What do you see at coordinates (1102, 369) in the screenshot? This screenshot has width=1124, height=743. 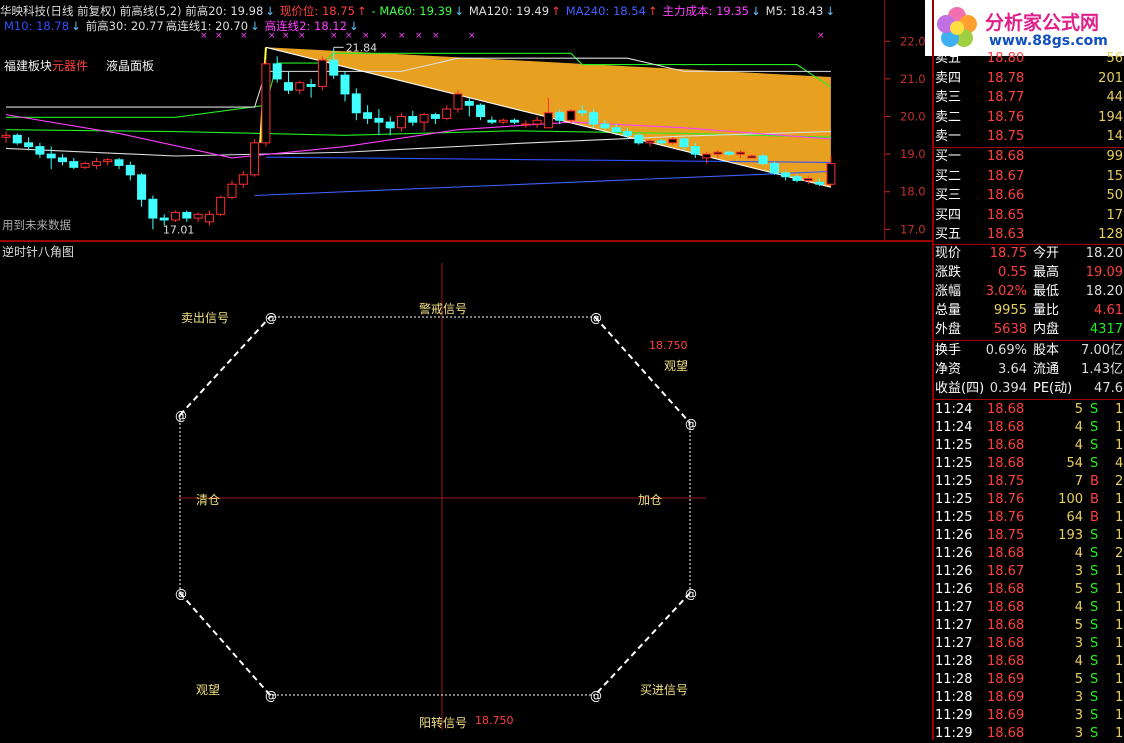 I see `stat2-row-cell: 1.43亿` at bounding box center [1102, 369].